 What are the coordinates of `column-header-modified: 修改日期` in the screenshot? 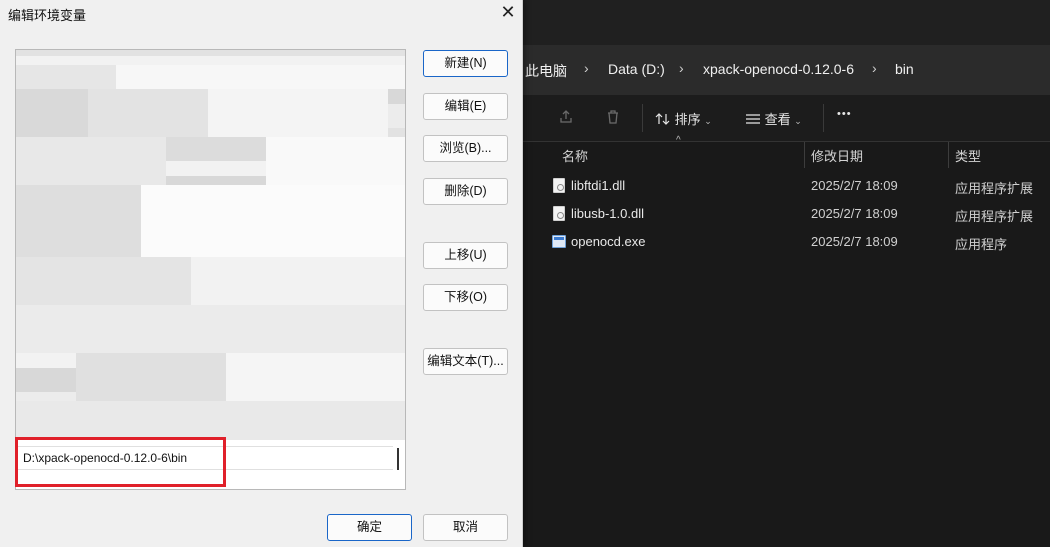 It's located at (837, 155).